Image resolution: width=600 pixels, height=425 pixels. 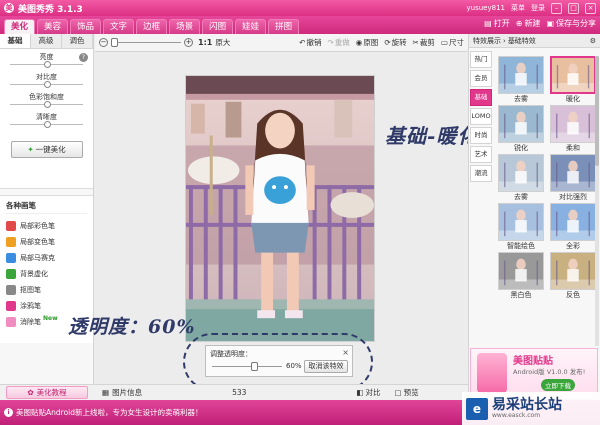 I want to click on brush-item: 局部马赛克, so click(x=46, y=258).